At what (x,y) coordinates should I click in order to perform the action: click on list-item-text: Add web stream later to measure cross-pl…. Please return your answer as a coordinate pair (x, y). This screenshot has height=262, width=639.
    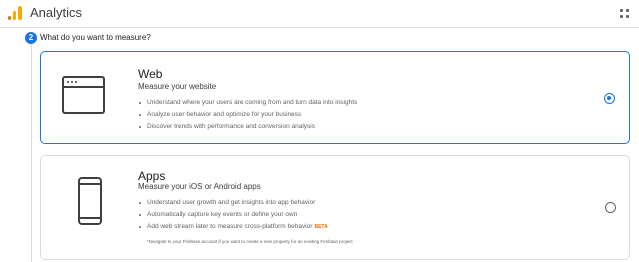
    Looking at the image, I should click on (230, 226).